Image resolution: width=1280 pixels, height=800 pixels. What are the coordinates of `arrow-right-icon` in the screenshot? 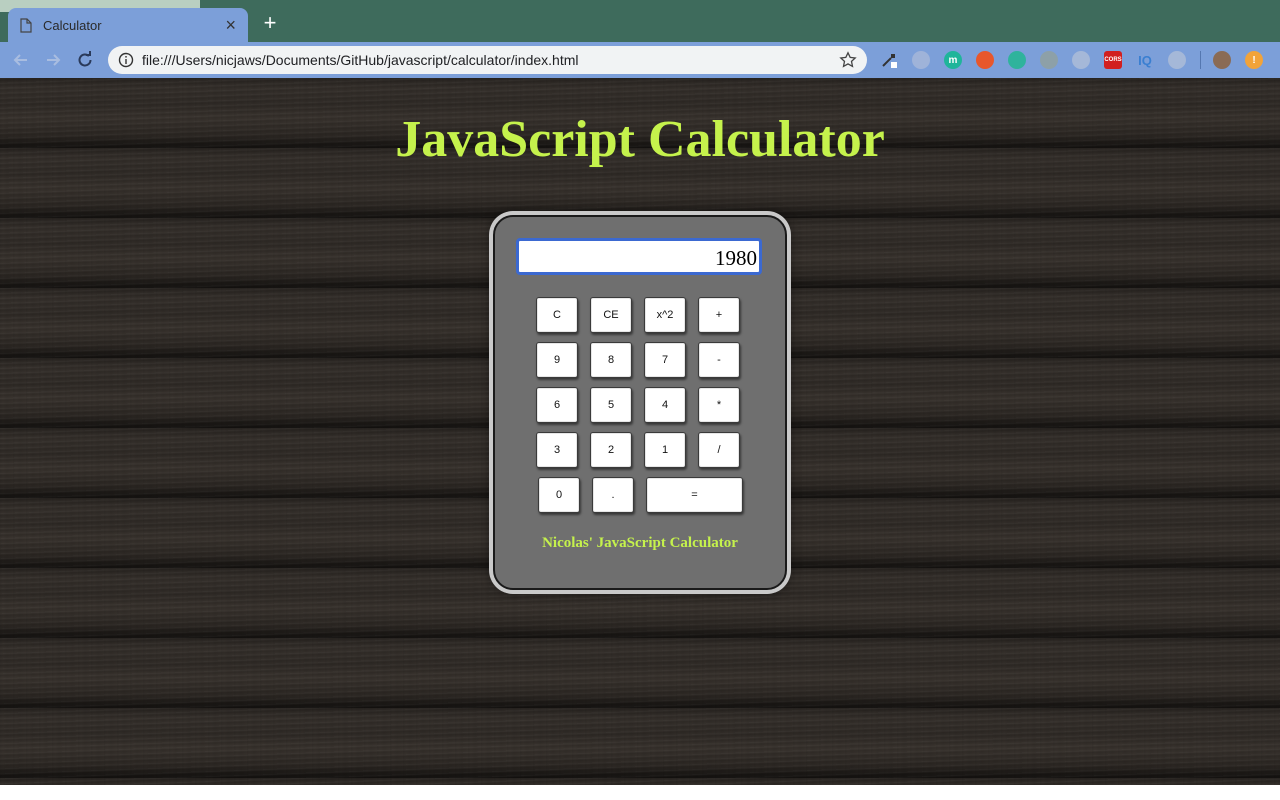 It's located at (54, 60).